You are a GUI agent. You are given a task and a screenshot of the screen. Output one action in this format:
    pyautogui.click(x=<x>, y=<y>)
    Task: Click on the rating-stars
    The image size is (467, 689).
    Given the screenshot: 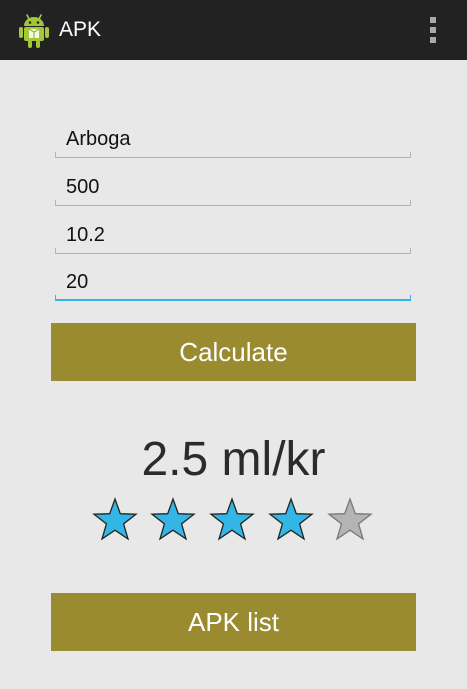 What is the action you would take?
    pyautogui.click(x=235, y=521)
    